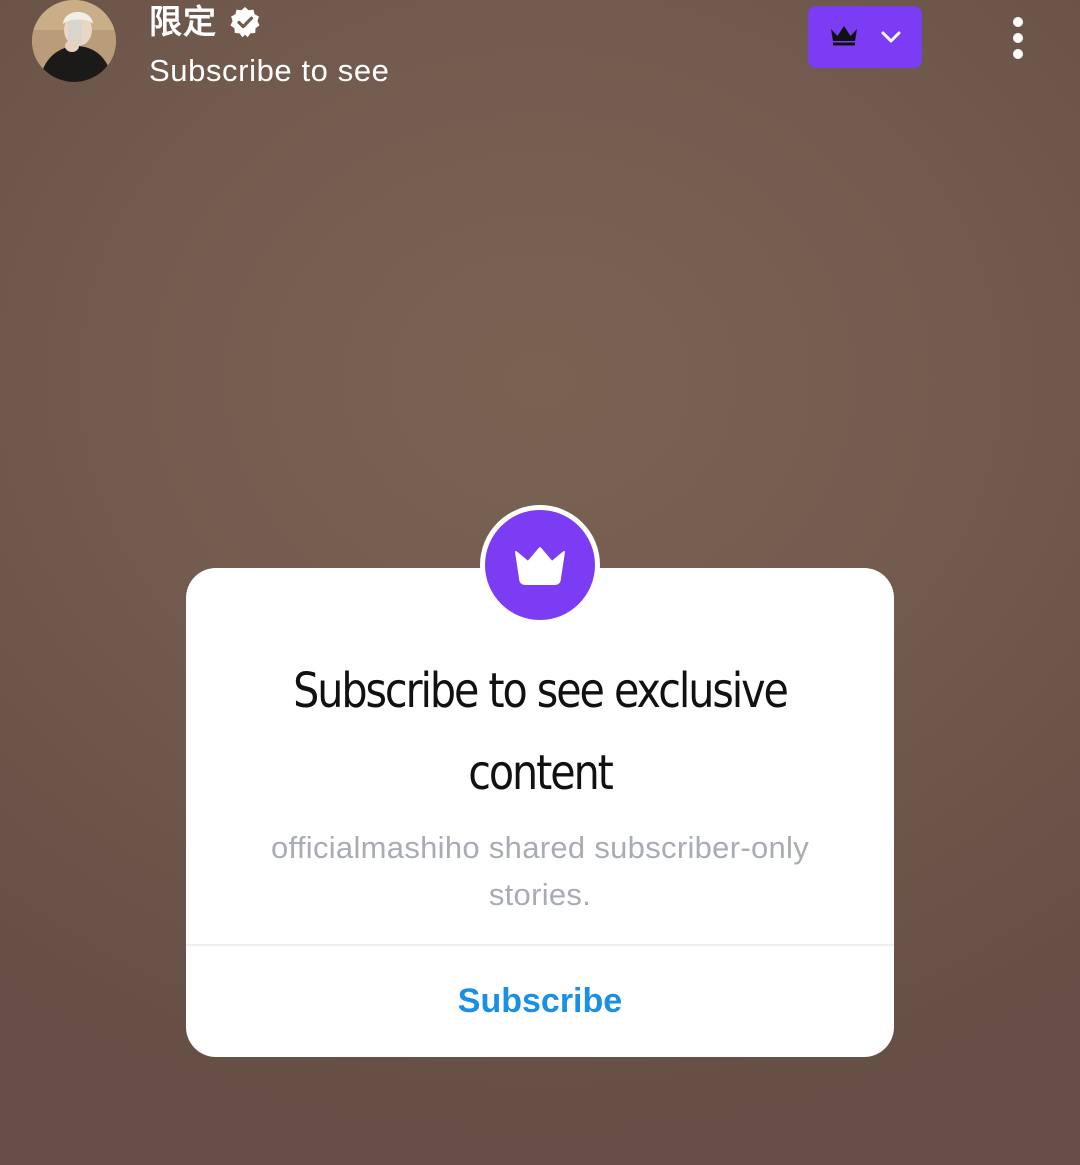 This screenshot has width=1080, height=1165. I want to click on username: 限定, so click(183, 22).